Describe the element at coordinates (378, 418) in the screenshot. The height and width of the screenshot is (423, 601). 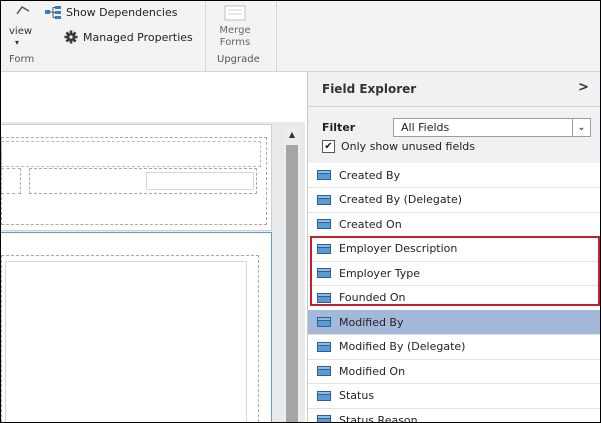
I see `field-list-item-label: Status Reason` at that location.